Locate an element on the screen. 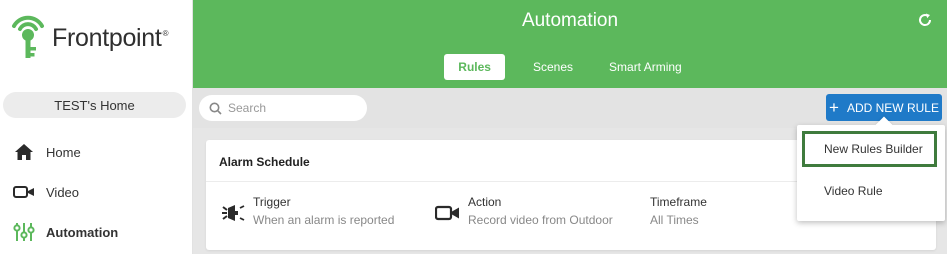  key-logo-icon is located at coordinates (28, 36).